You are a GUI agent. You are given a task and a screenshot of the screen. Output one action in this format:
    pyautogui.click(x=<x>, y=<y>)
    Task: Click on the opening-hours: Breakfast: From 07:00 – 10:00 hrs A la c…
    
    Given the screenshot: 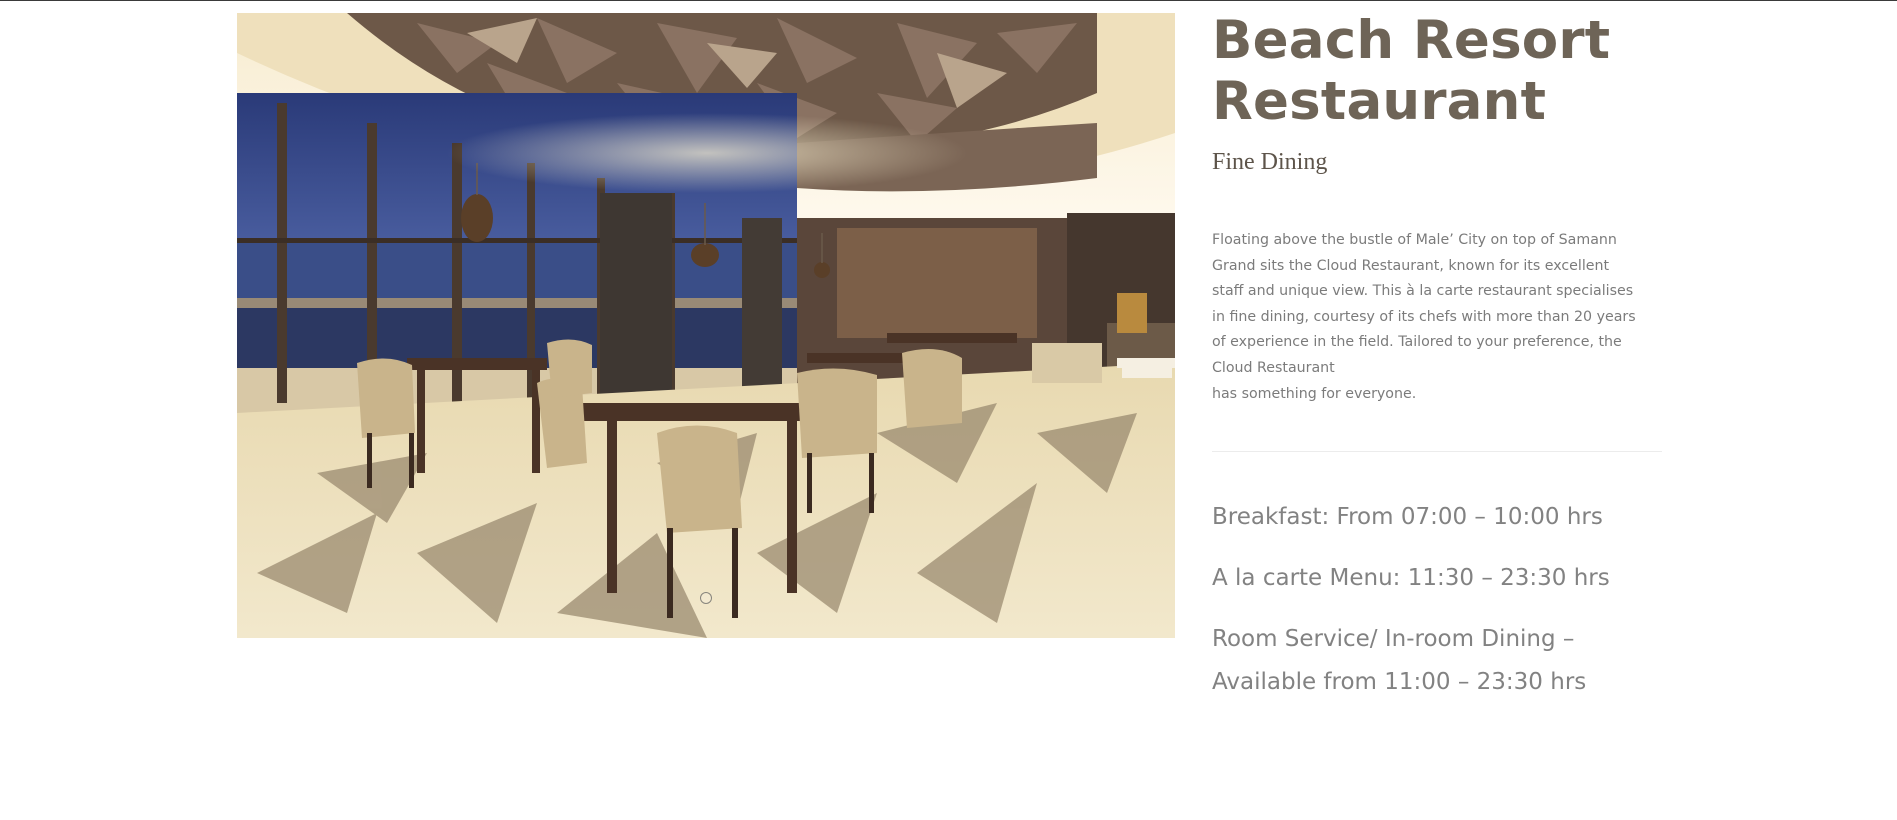 What is the action you would take?
    pyautogui.click(x=1447, y=600)
    